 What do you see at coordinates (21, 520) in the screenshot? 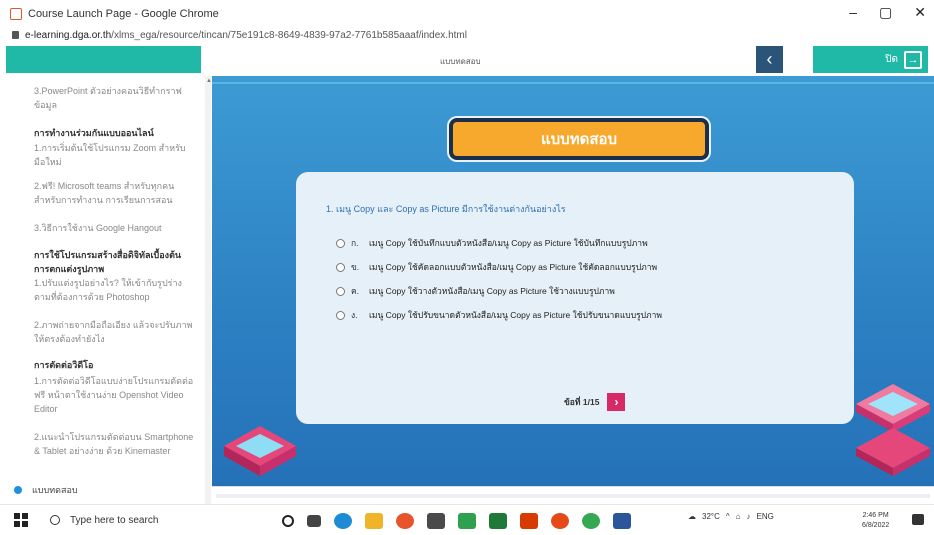
I see `windows-start-icon` at bounding box center [21, 520].